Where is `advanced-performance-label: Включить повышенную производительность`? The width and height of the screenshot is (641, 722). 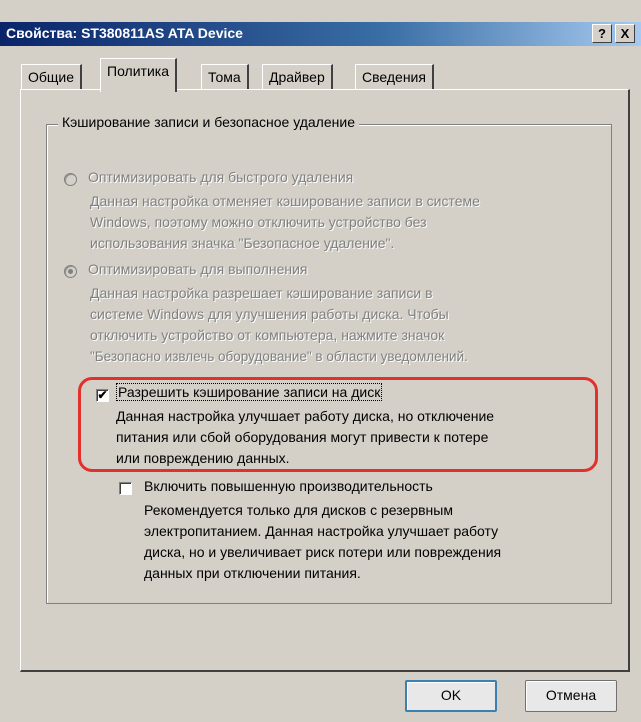 advanced-performance-label: Включить повышенную производительность is located at coordinates (288, 486).